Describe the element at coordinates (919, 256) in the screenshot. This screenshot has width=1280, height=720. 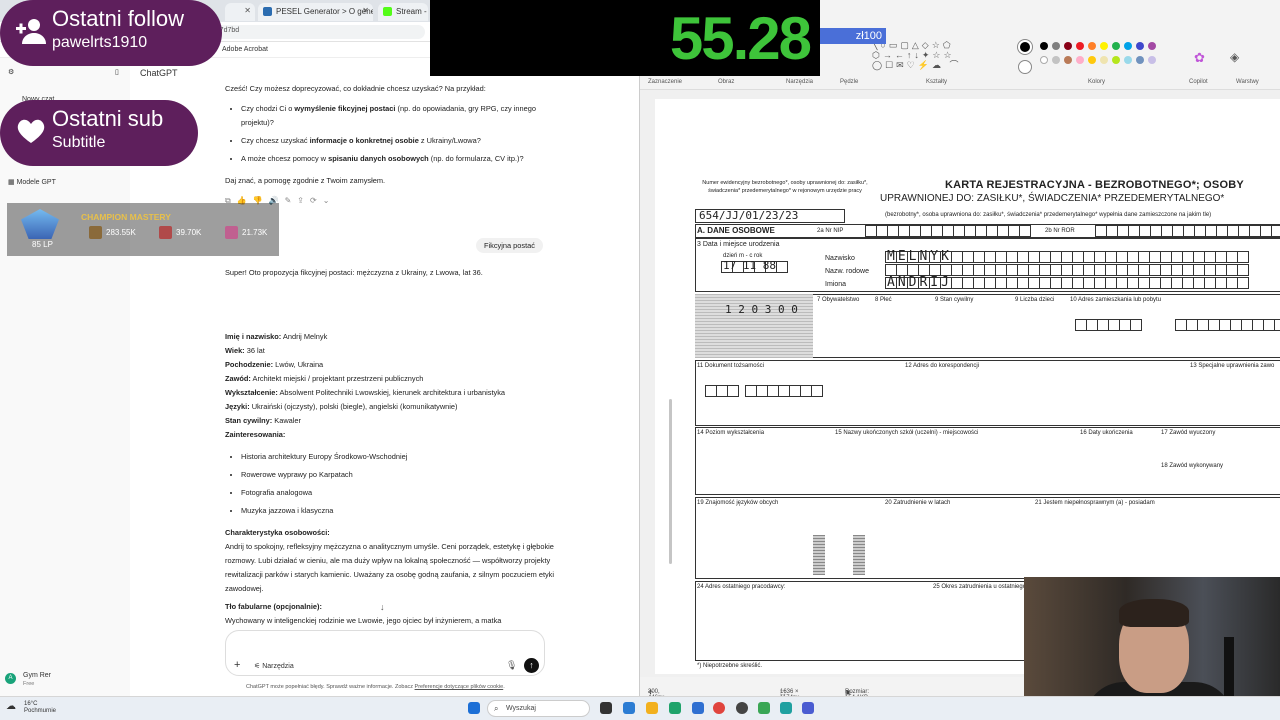
I see `surname-handwritten: MELNYK` at that location.